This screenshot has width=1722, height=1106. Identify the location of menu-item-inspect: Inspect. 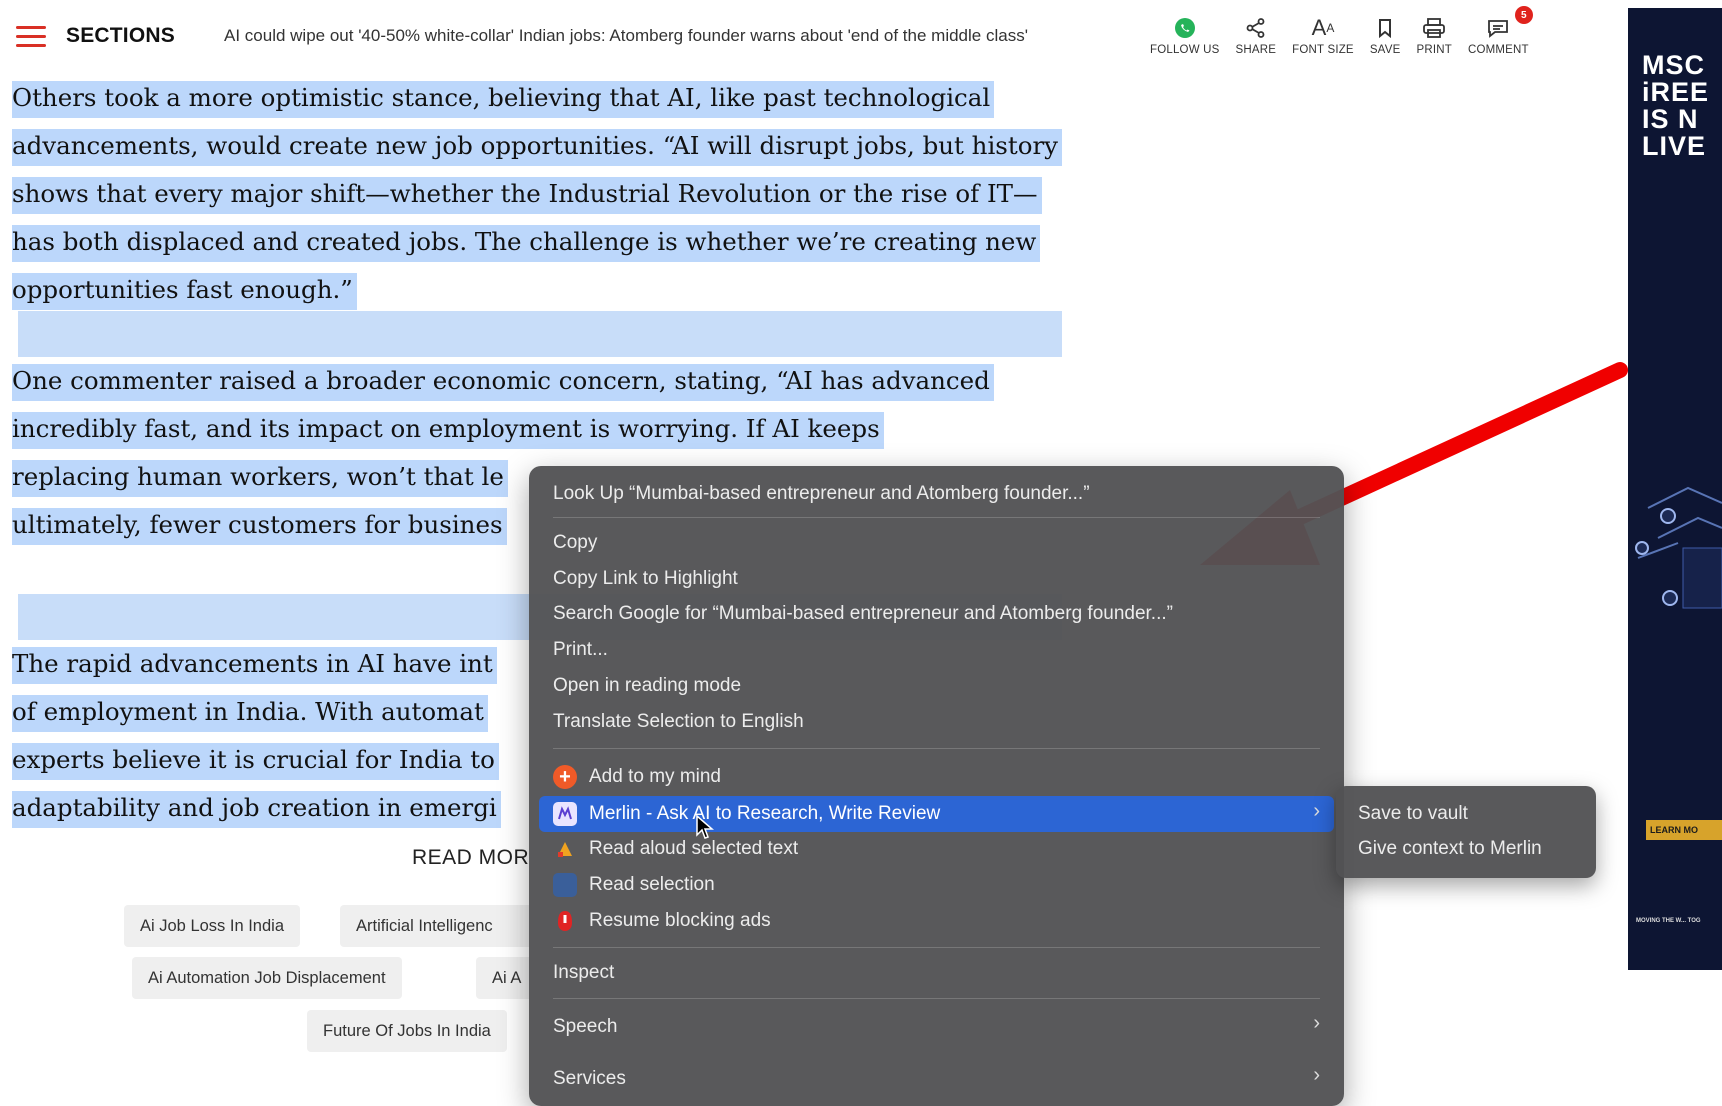
(583, 973).